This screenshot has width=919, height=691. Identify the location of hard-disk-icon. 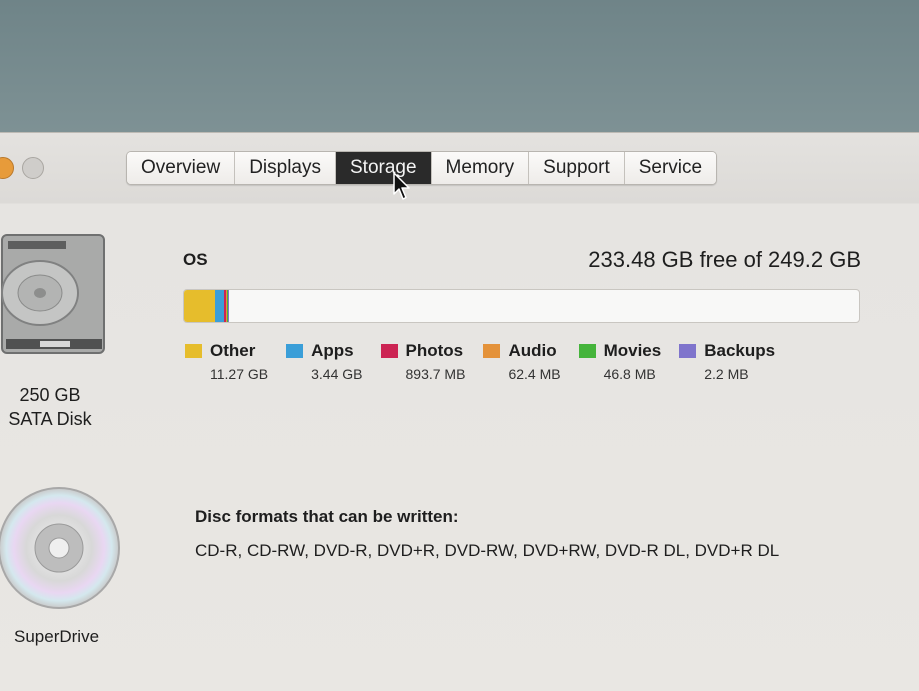
(54, 293).